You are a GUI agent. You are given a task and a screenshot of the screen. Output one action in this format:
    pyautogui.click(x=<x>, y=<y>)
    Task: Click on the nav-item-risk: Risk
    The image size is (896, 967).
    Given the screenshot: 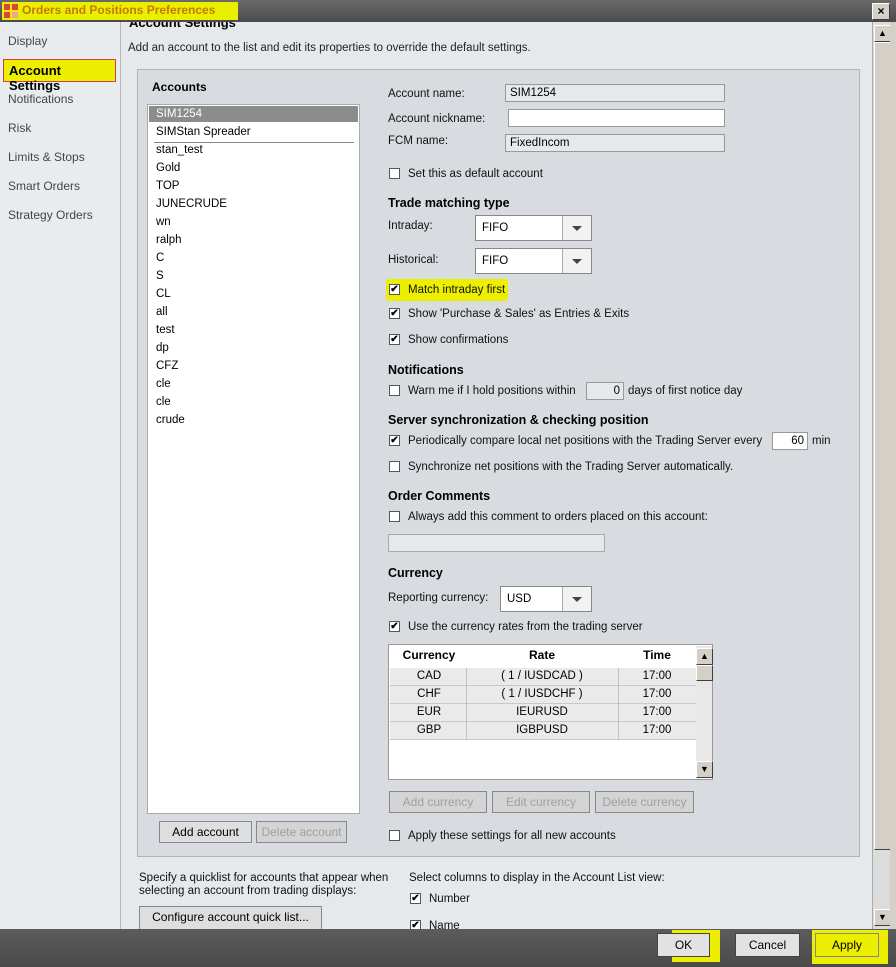 What is the action you would take?
    pyautogui.click(x=19, y=128)
    